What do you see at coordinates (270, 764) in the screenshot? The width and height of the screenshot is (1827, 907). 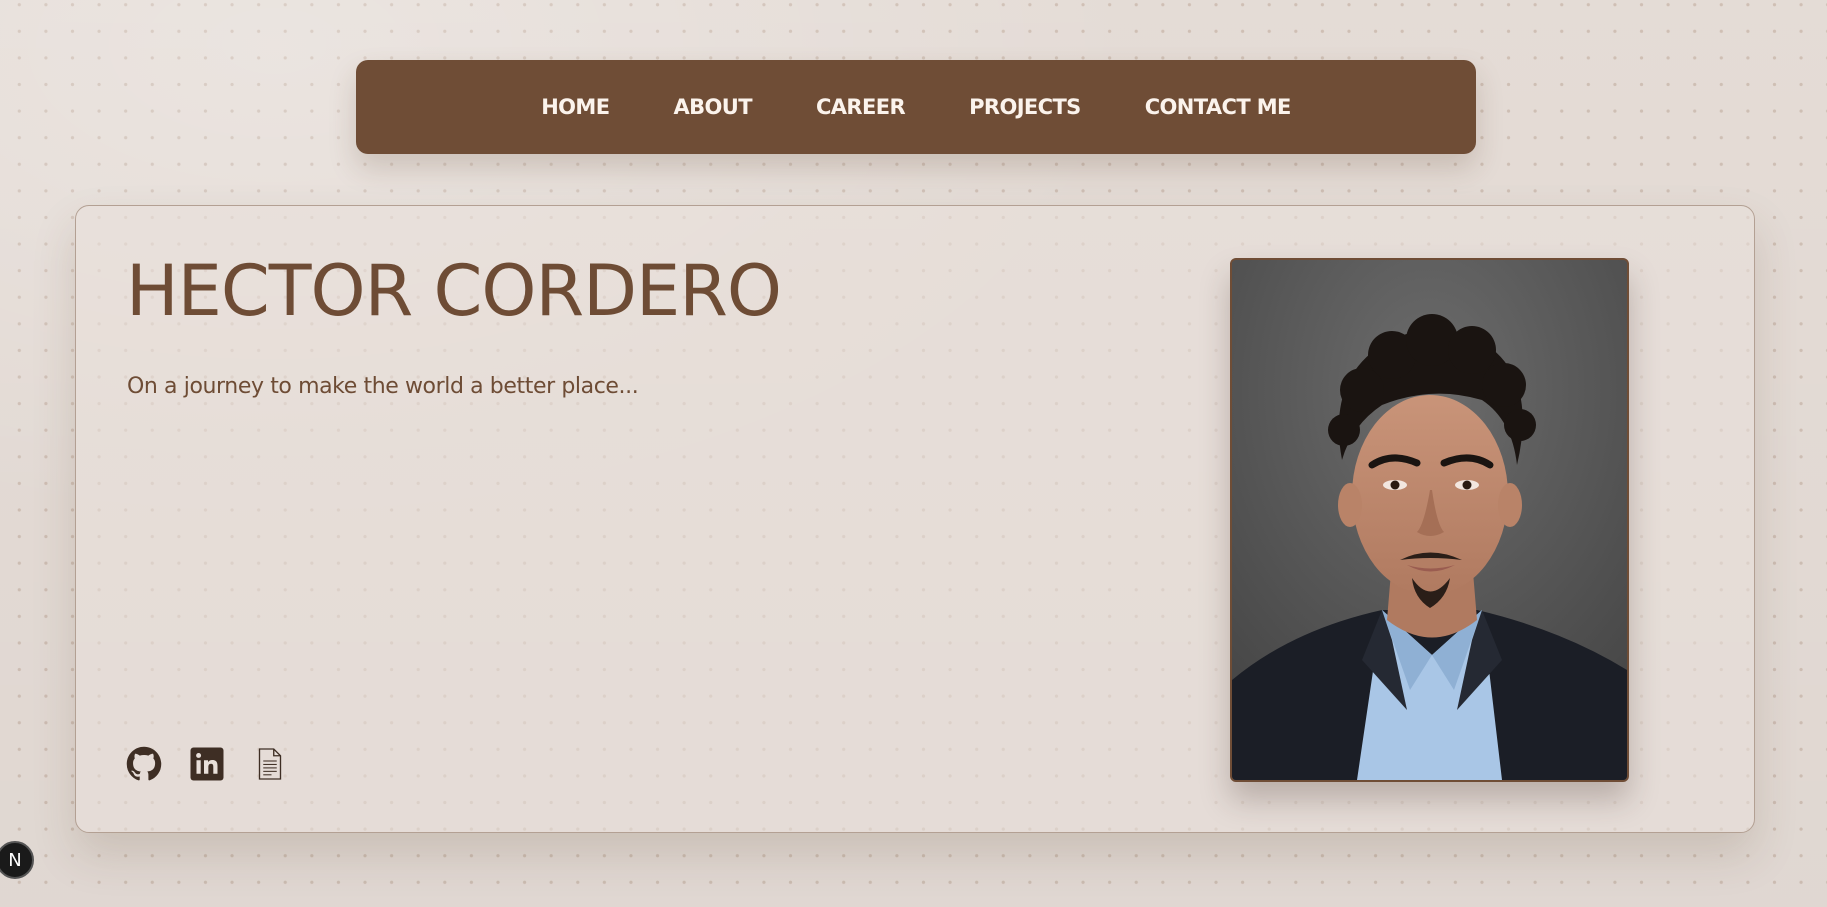 I see `document-icon` at bounding box center [270, 764].